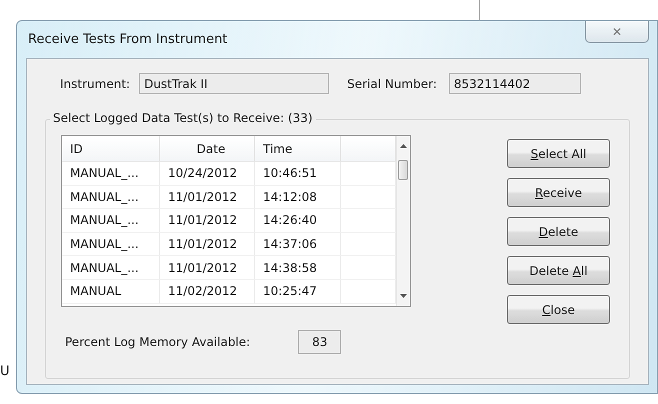 The height and width of the screenshot is (404, 658). I want to click on scrollbar, so click(403, 221).